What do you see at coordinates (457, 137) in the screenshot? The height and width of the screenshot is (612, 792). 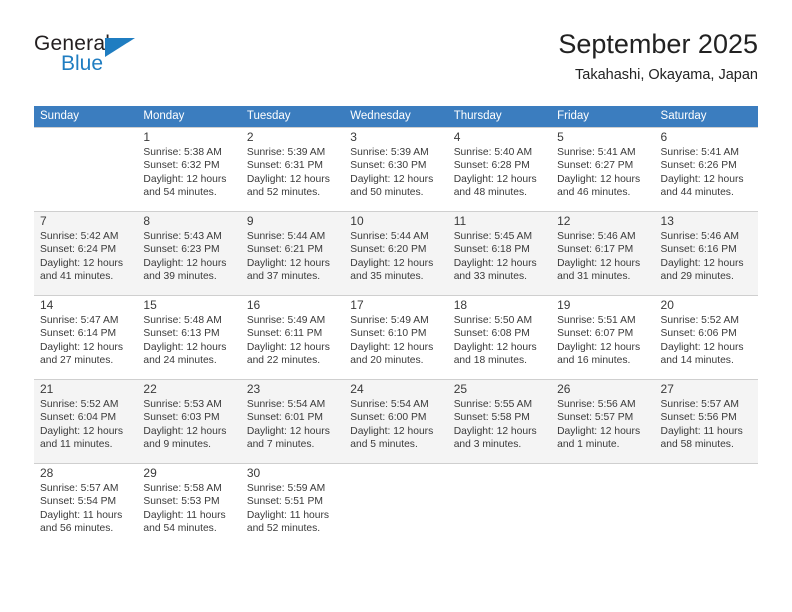 I see `day-number: 4` at bounding box center [457, 137].